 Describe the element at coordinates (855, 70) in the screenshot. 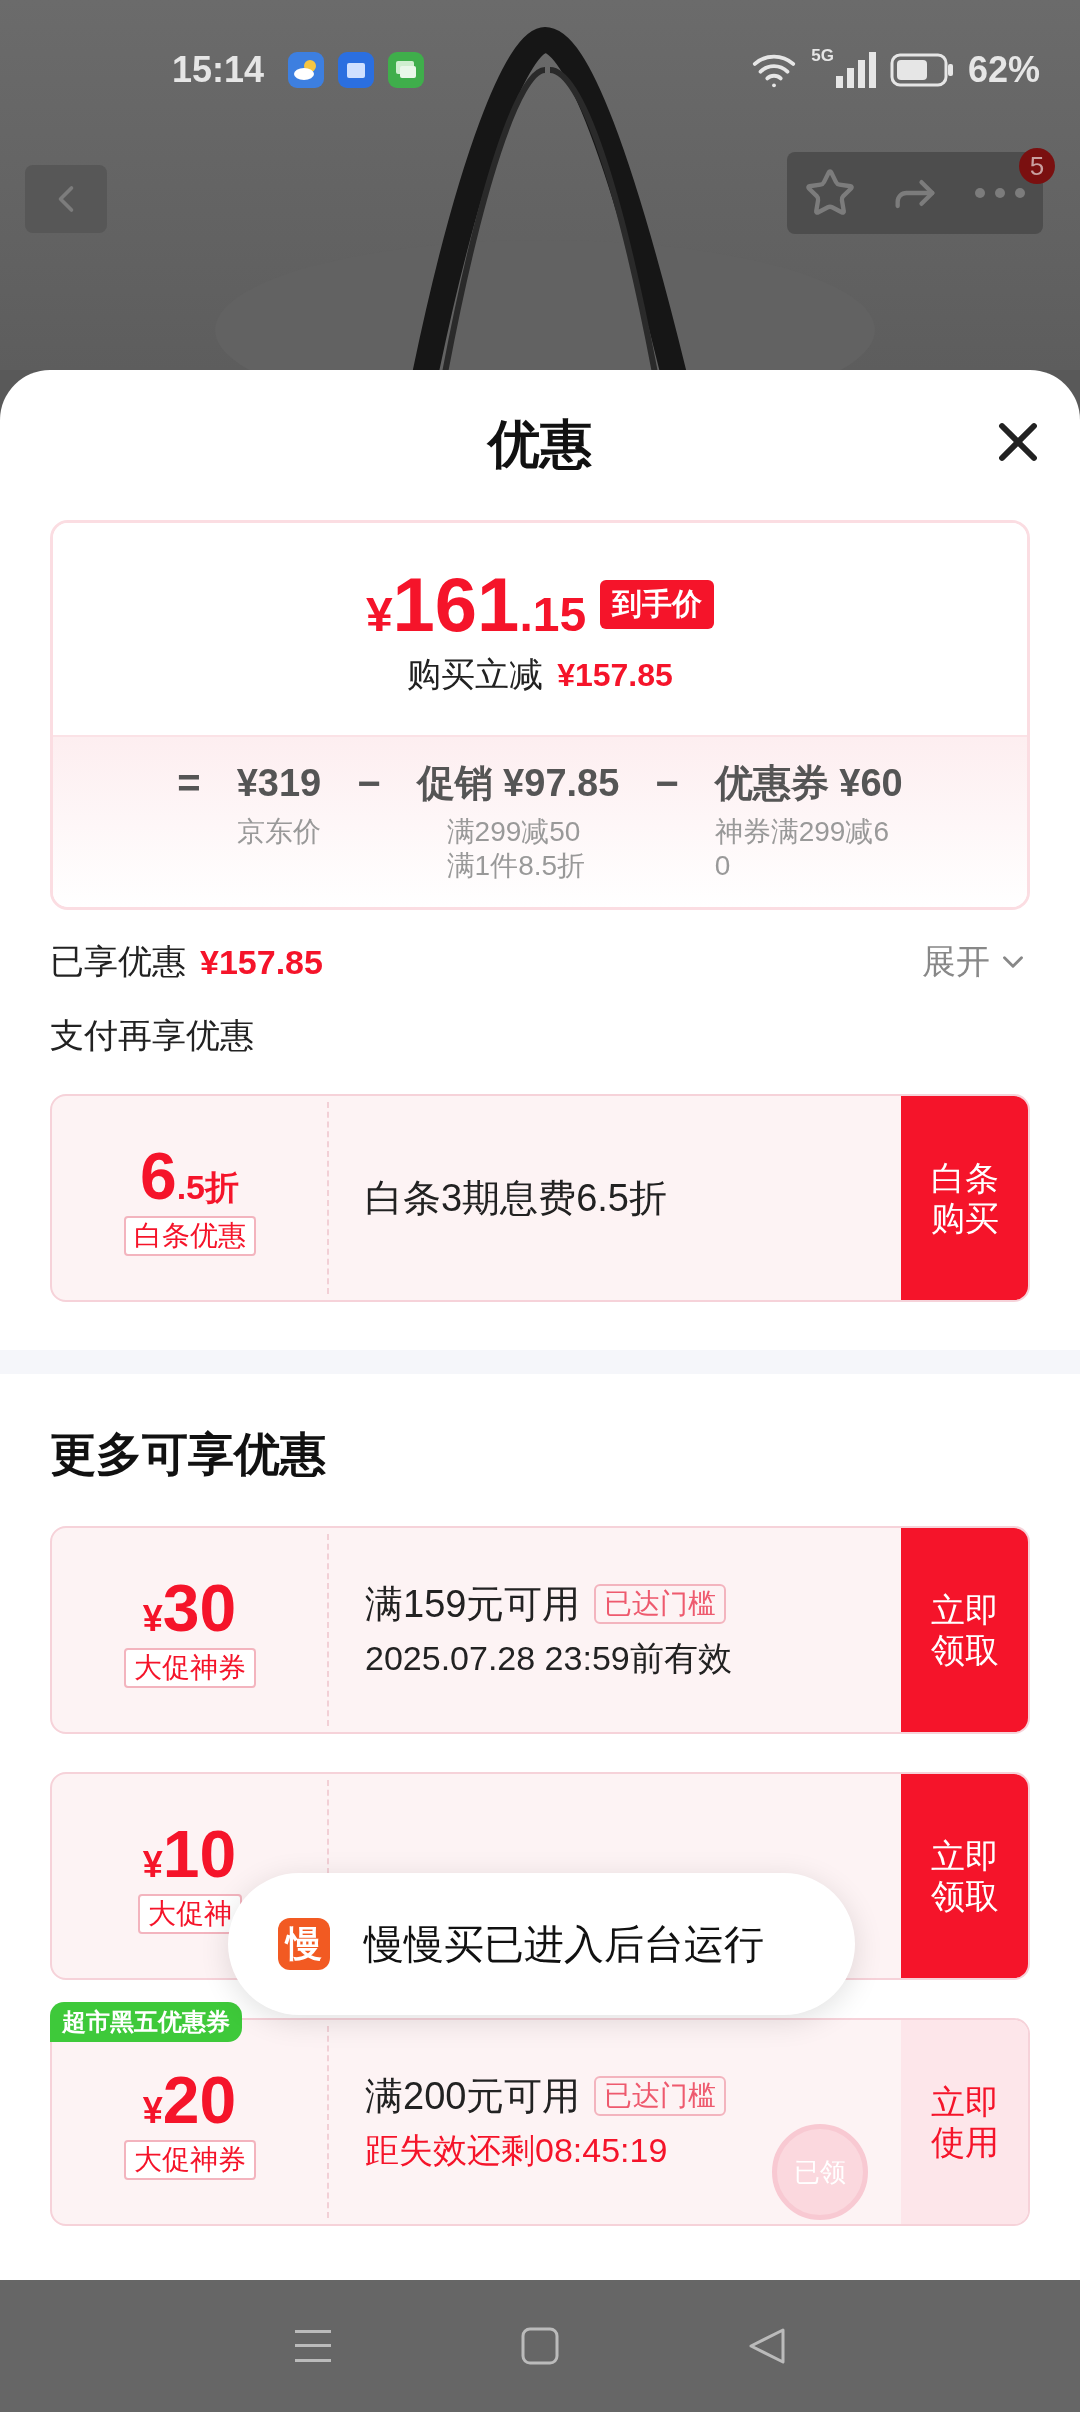

I see `signal-icon` at that location.